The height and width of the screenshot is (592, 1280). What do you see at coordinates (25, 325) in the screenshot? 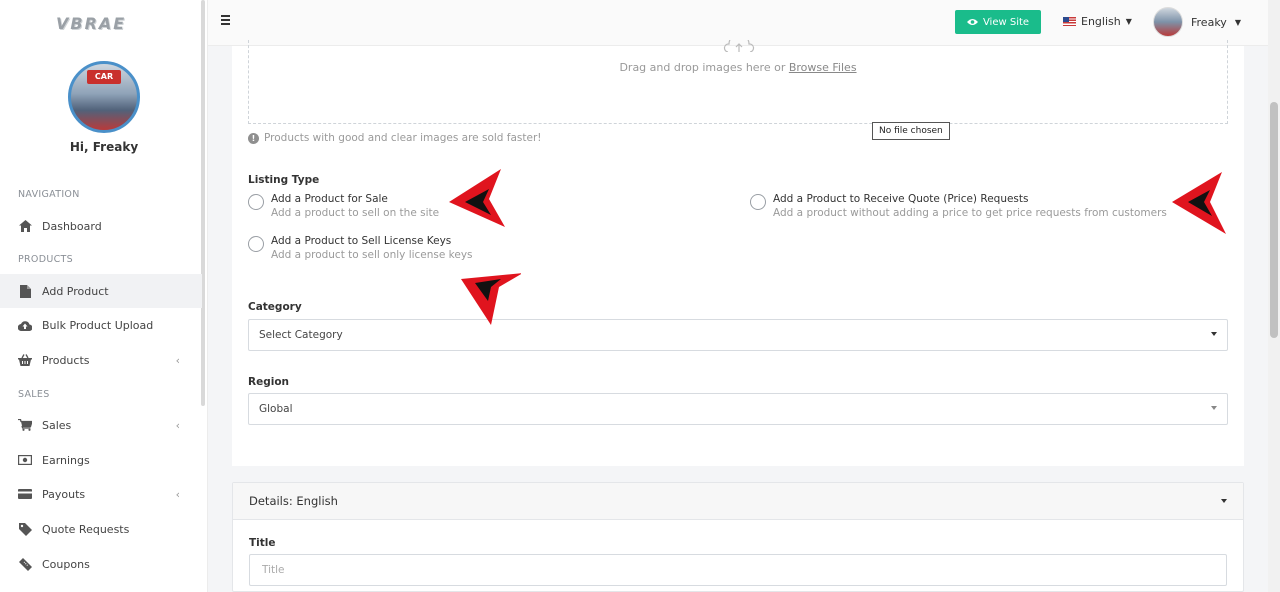
I see `cloud-upload-icon` at bounding box center [25, 325].